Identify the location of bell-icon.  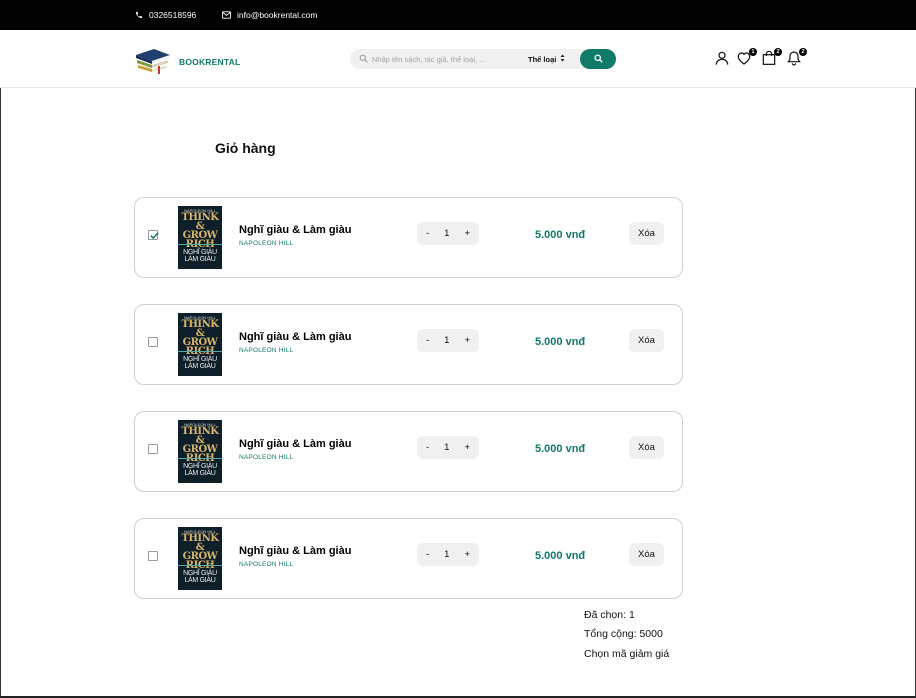
(794, 60).